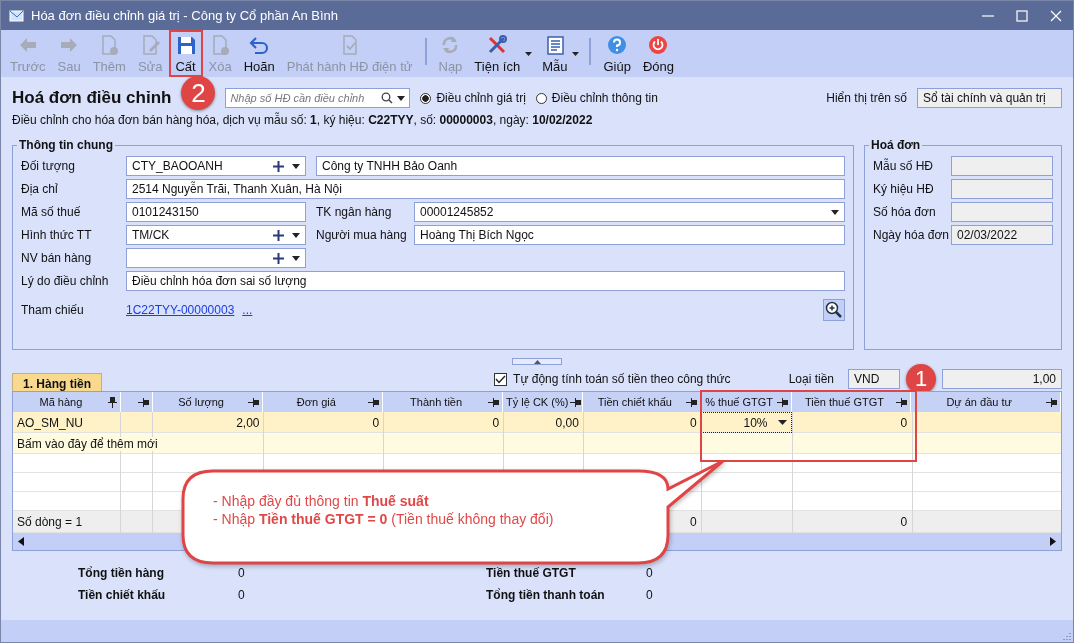 This screenshot has width=1074, height=643. I want to click on total-label: Tiền thuế GTGT, so click(531, 573).